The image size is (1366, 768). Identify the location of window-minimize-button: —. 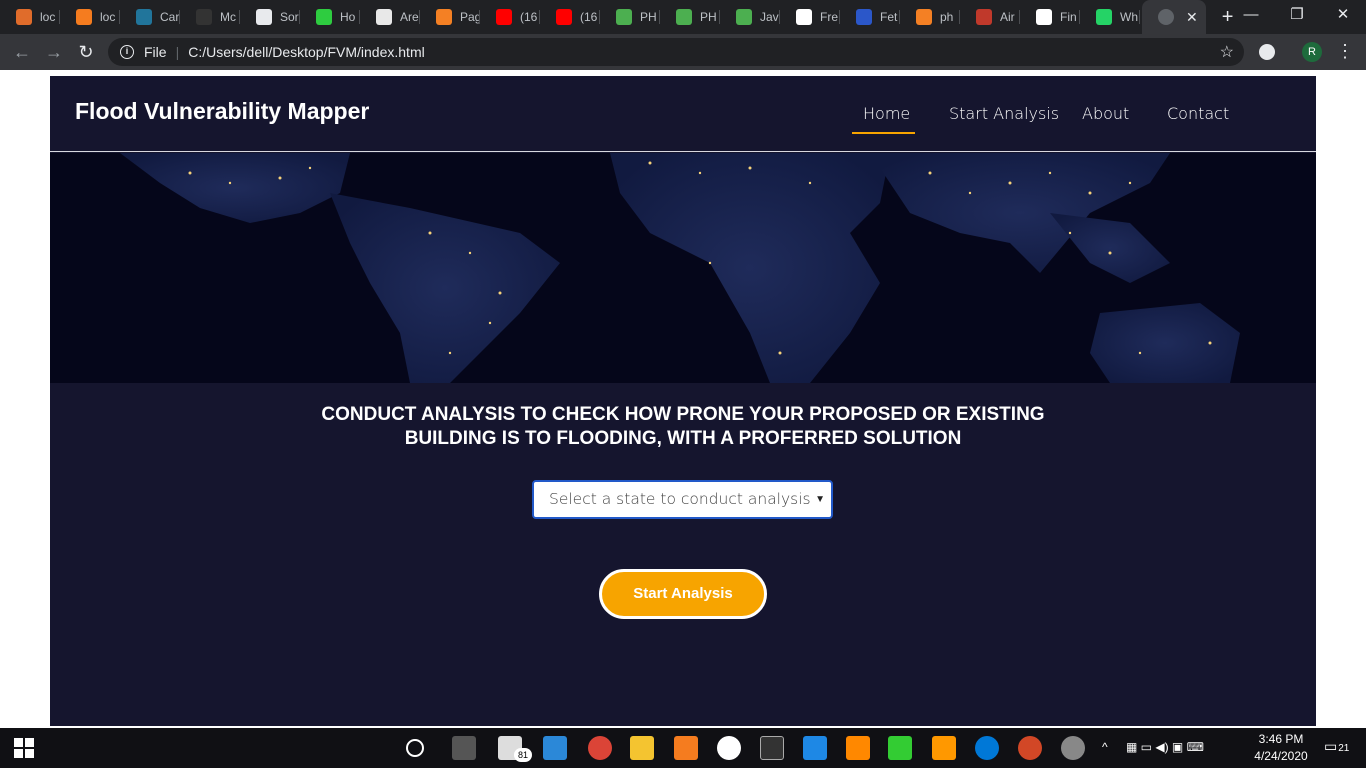
(1251, 17).